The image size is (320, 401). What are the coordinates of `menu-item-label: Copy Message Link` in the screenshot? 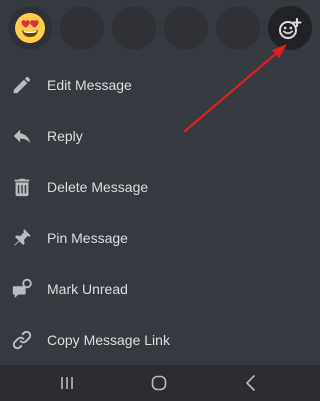 It's located at (108, 340).